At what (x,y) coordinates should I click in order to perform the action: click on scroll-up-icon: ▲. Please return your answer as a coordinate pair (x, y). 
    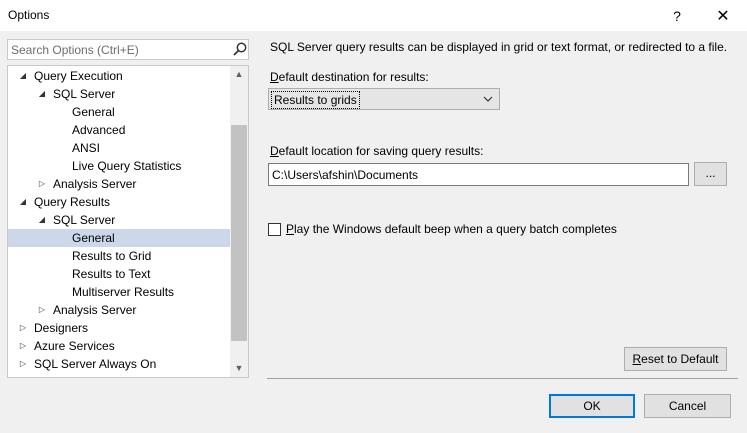
    Looking at the image, I should click on (239, 74).